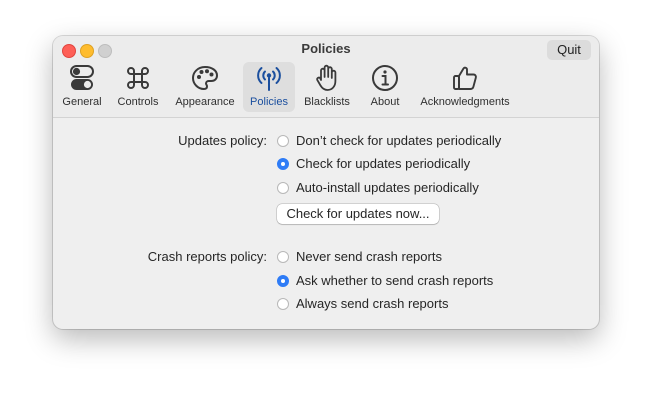  I want to click on tab-appearance: Appearance, so click(205, 87).